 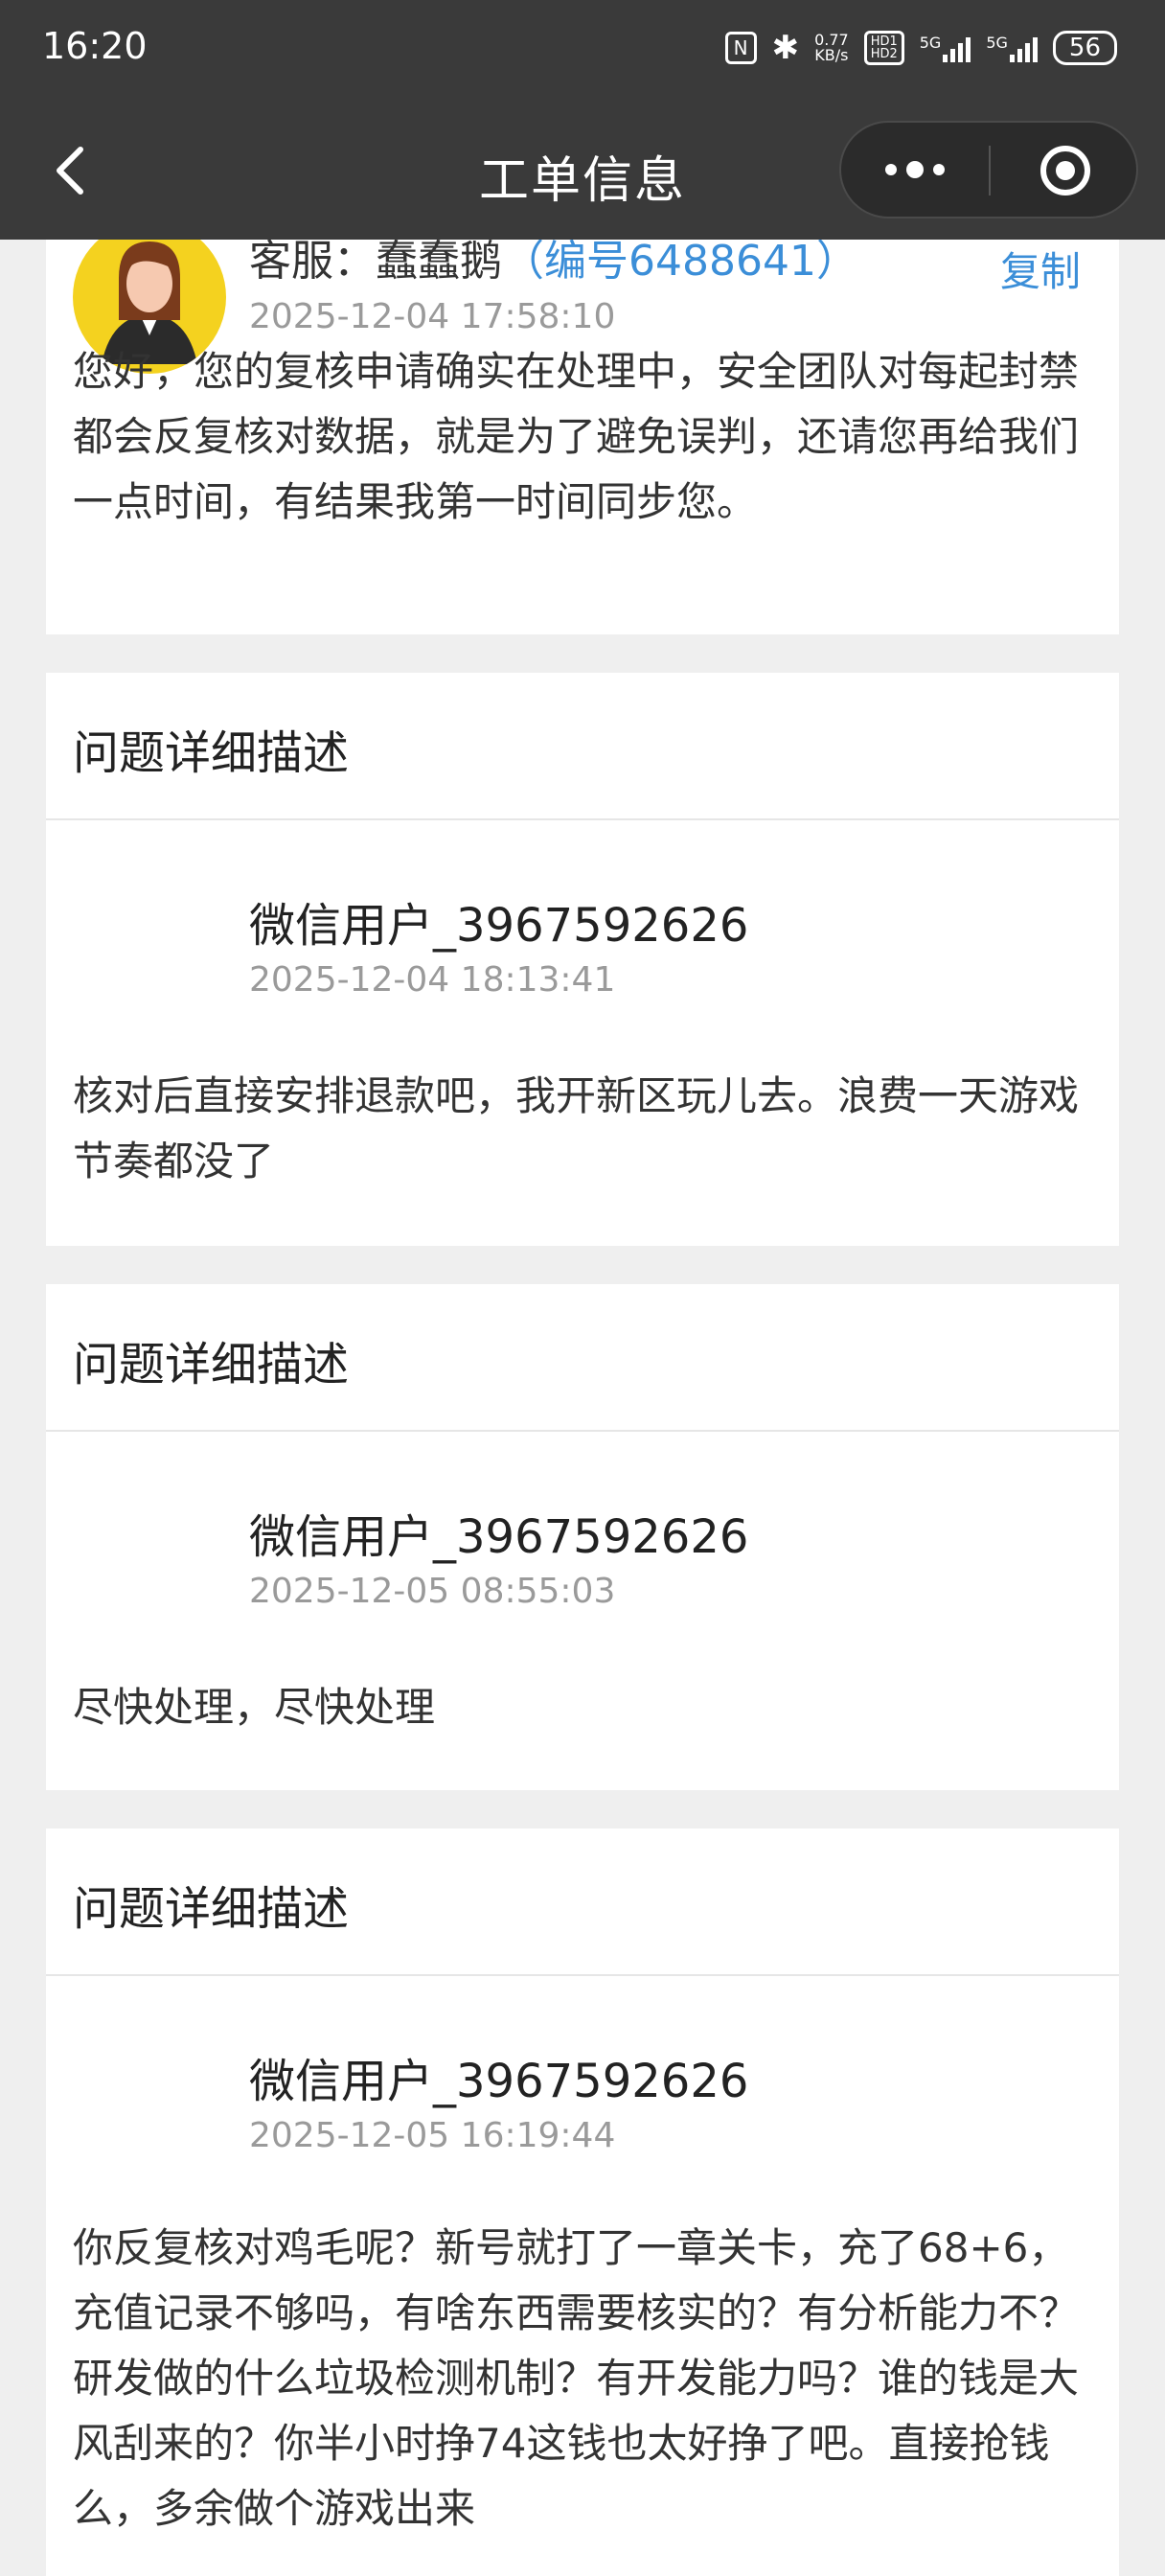 I want to click on agent-label: 客服：, so click(x=312, y=263).